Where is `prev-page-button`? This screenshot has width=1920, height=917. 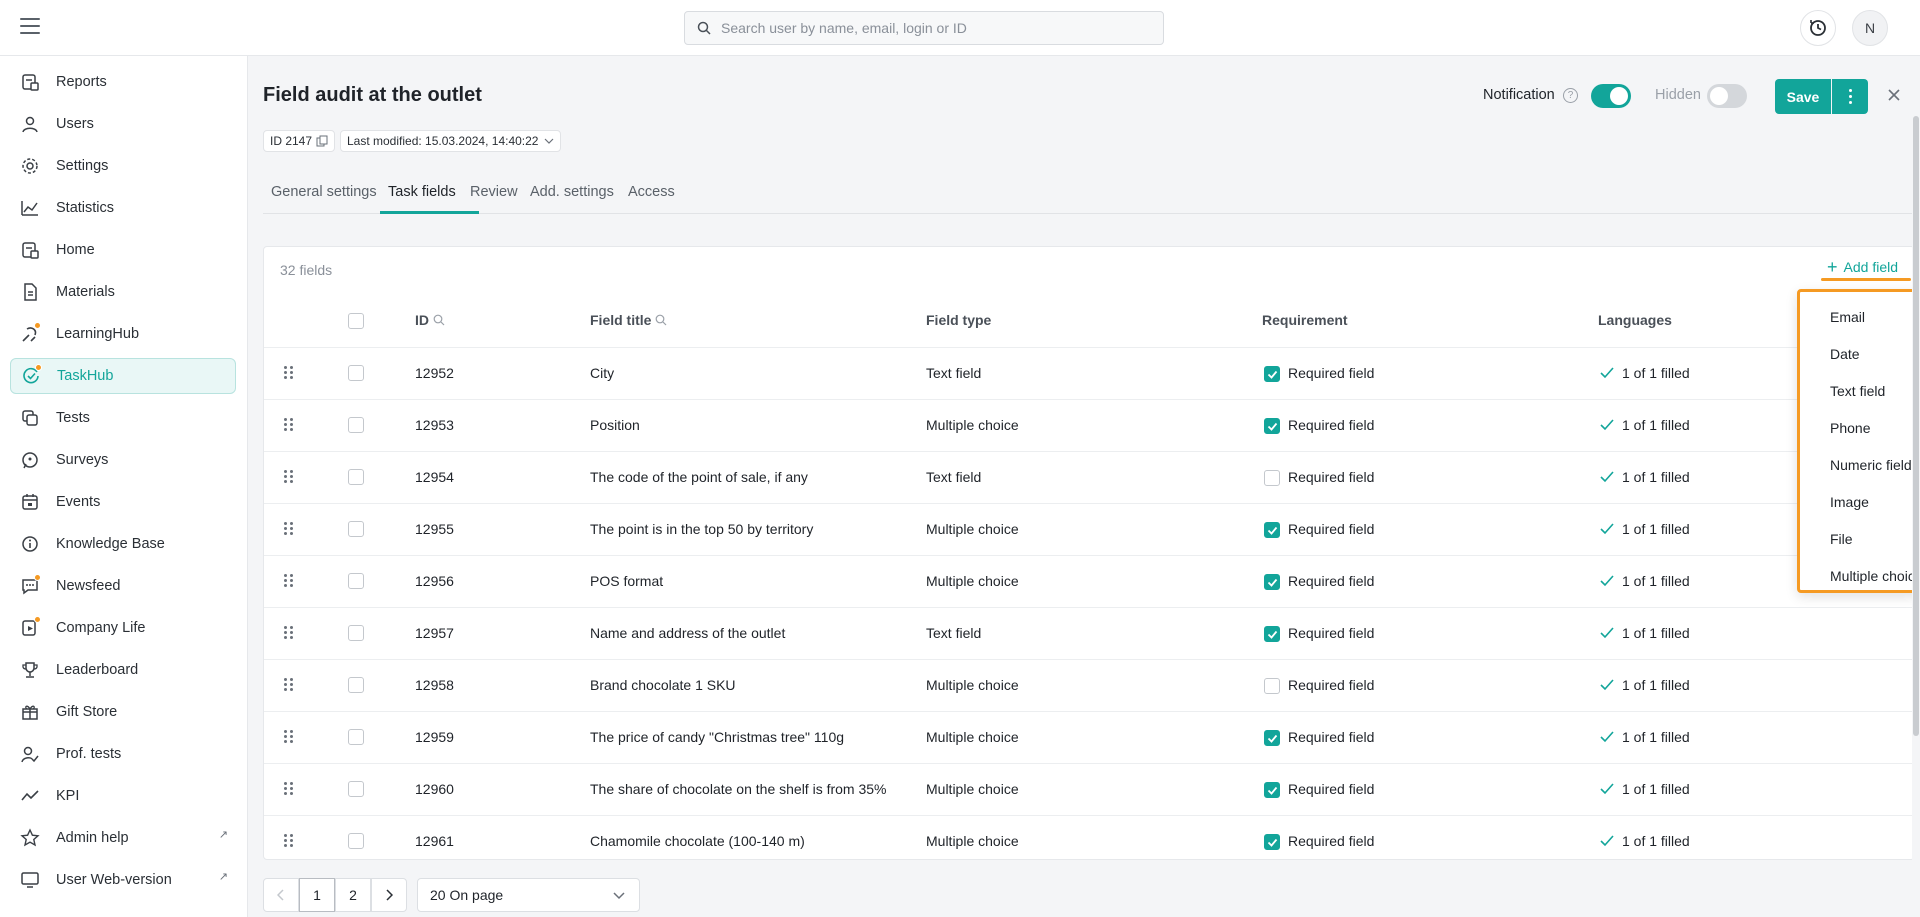 prev-page-button is located at coordinates (281, 895).